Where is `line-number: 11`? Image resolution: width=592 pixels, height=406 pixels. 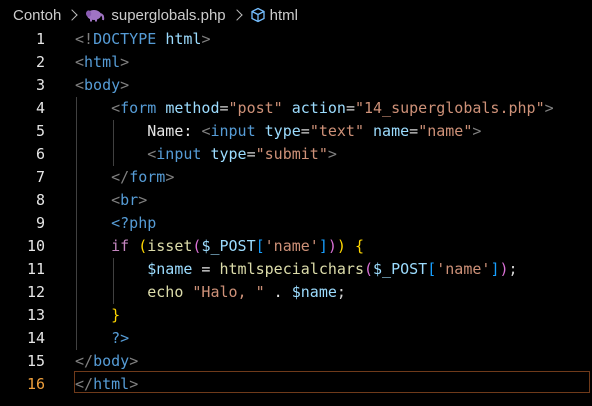 line-number: 11 is located at coordinates (35, 269).